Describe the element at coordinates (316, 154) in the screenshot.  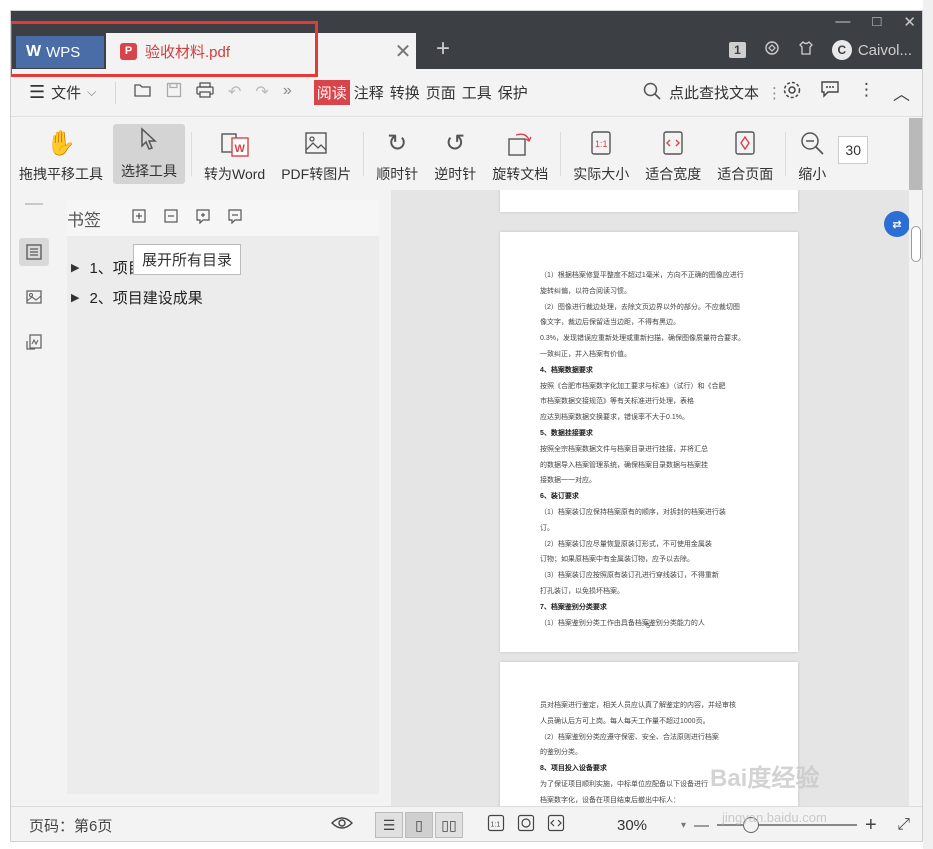
I see `pdf-to-image-button: PDF转图片` at that location.